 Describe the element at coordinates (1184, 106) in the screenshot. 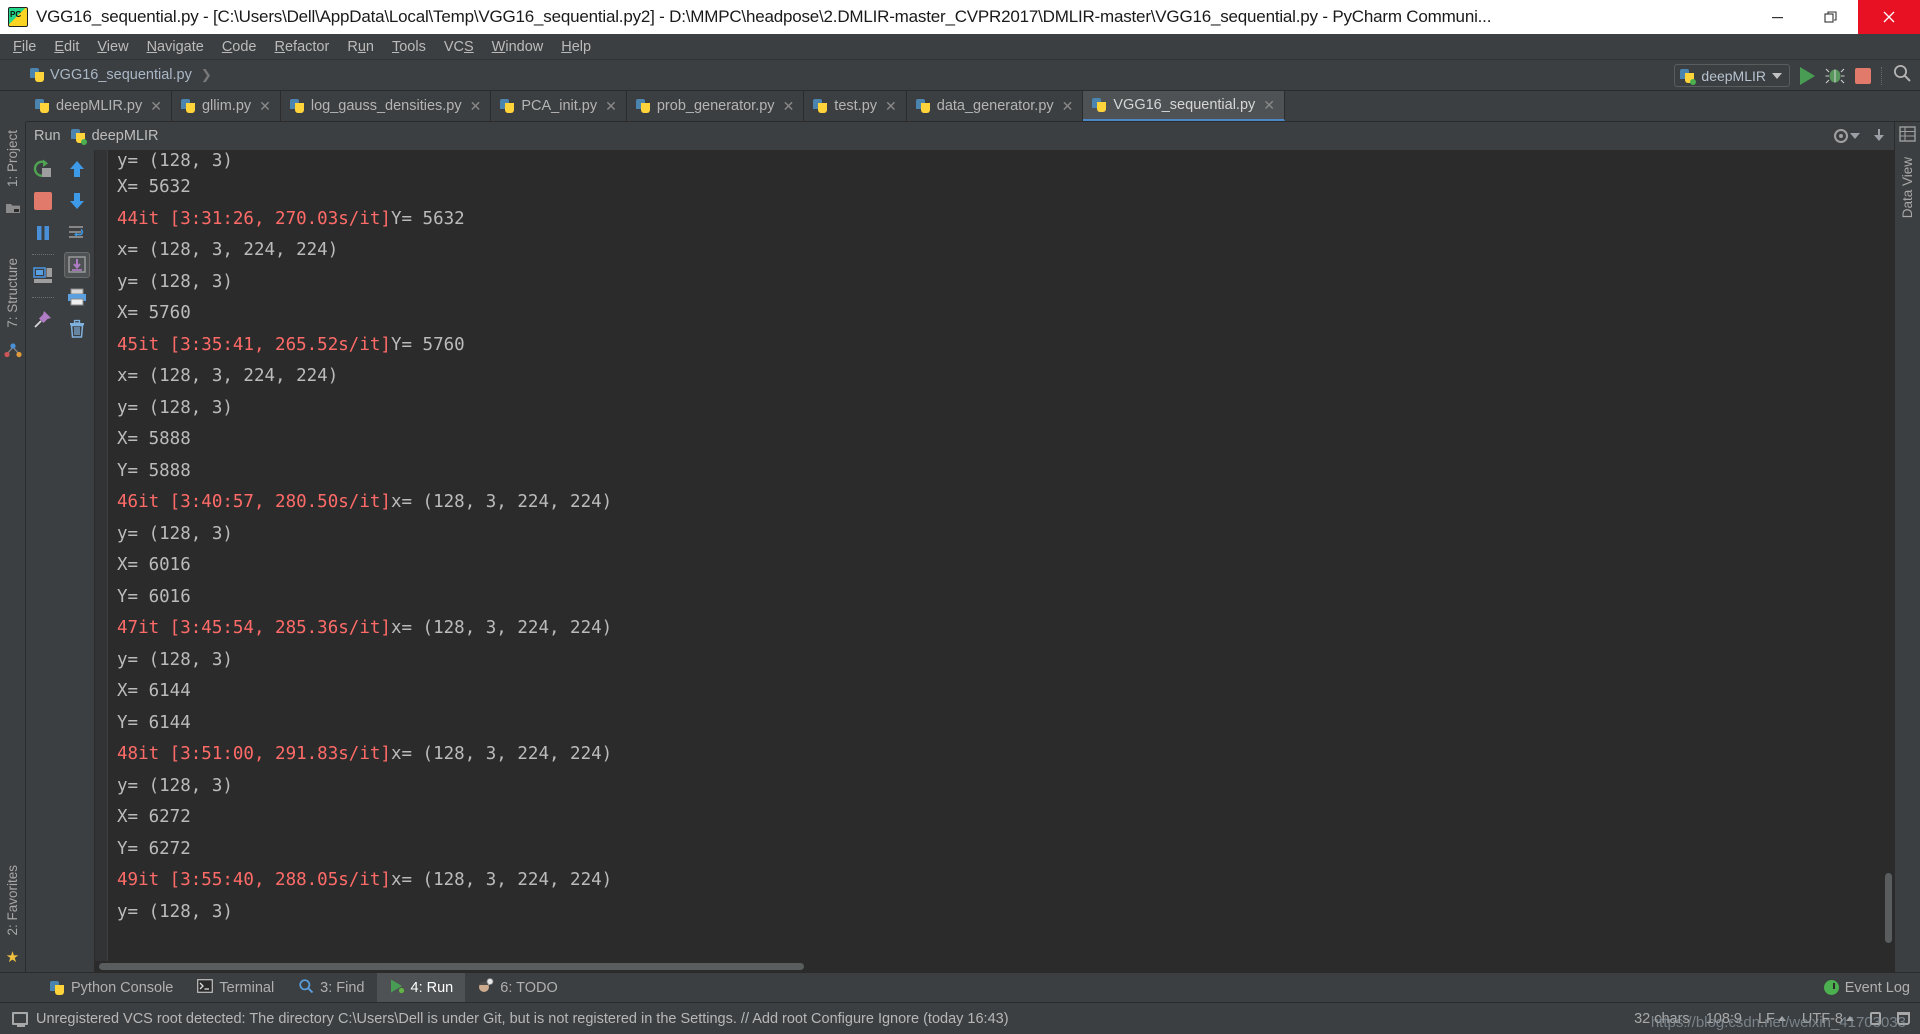

I see `editor-tab-vgg16-sequential: VGG16_sequential.py ✕` at that location.